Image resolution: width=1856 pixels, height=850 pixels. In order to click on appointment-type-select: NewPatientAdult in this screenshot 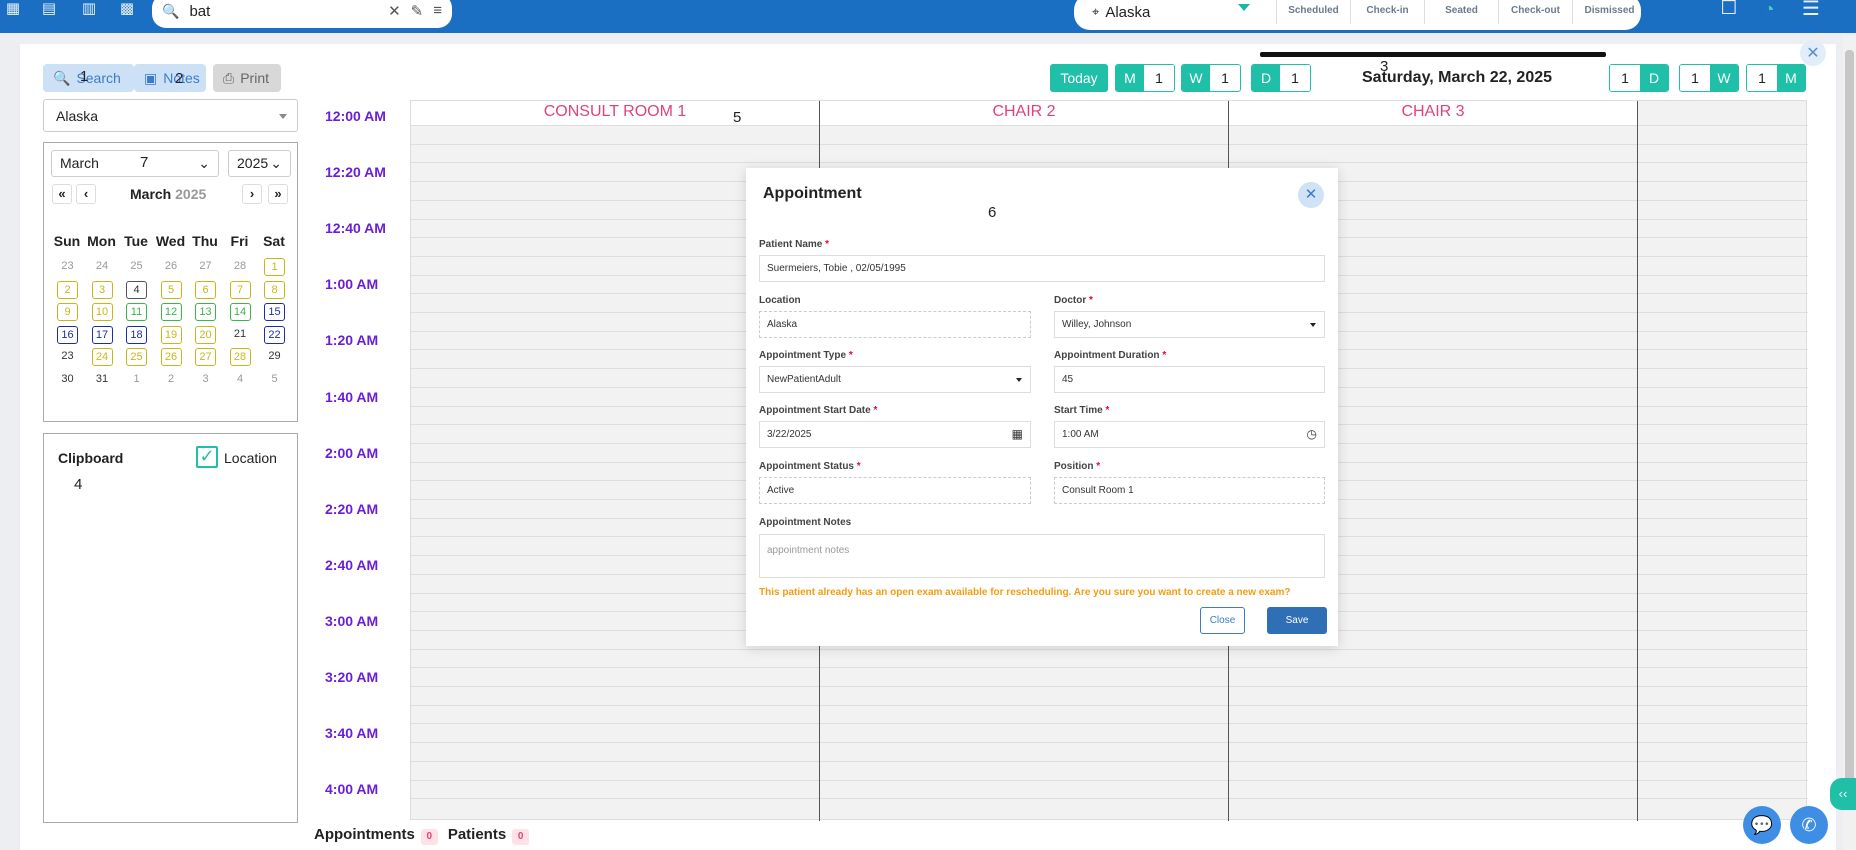, I will do `click(895, 379)`.